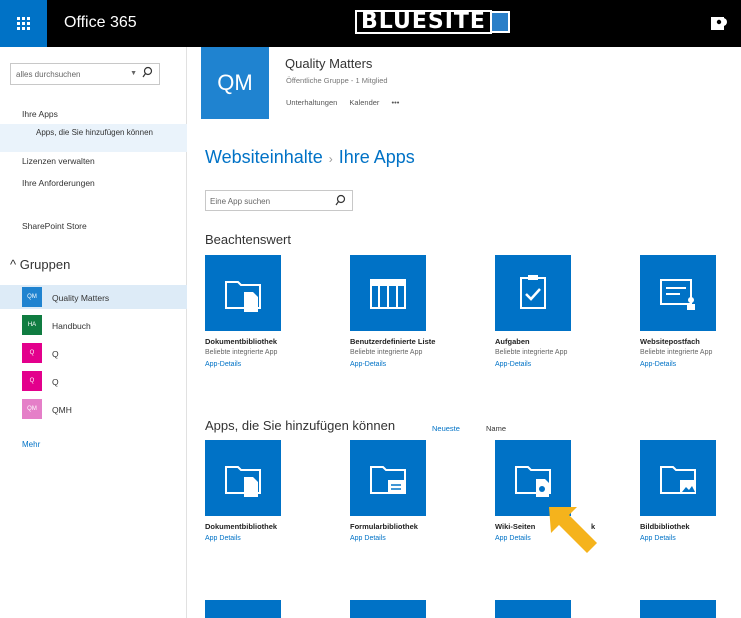  What do you see at coordinates (23, 23) in the screenshot?
I see `waffle-icon` at bounding box center [23, 23].